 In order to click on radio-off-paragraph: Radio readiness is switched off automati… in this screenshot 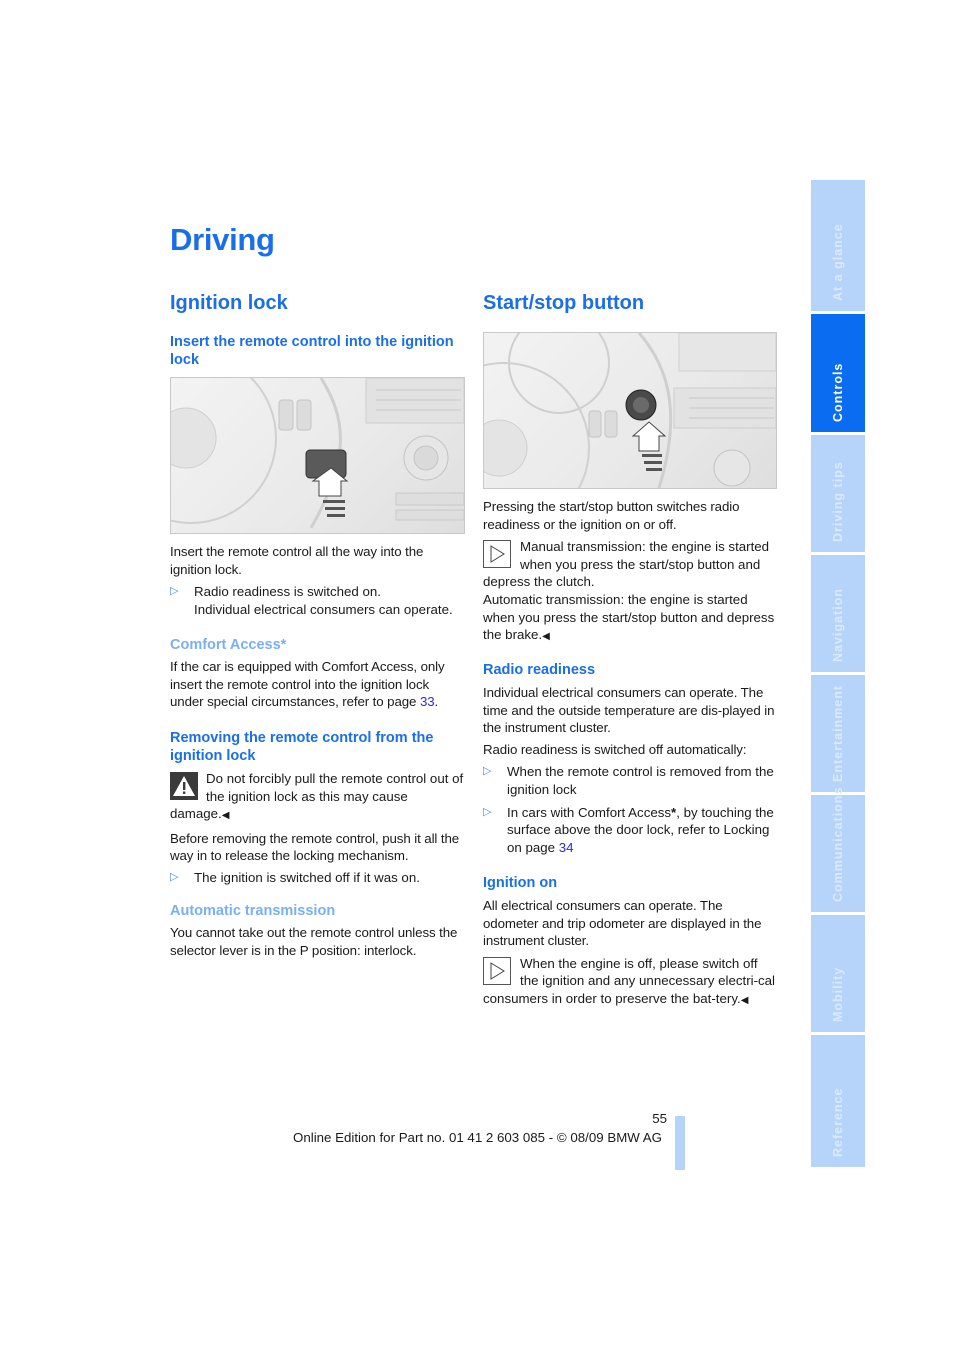, I will do `click(615, 749)`.